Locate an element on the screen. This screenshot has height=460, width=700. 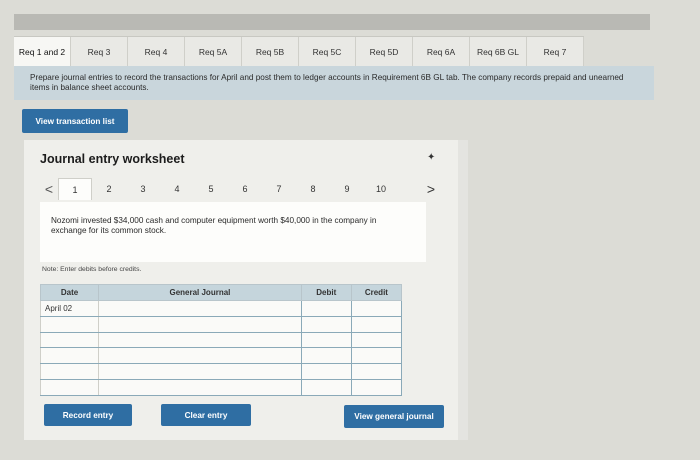
page-5: 5 is located at coordinates (211, 189).